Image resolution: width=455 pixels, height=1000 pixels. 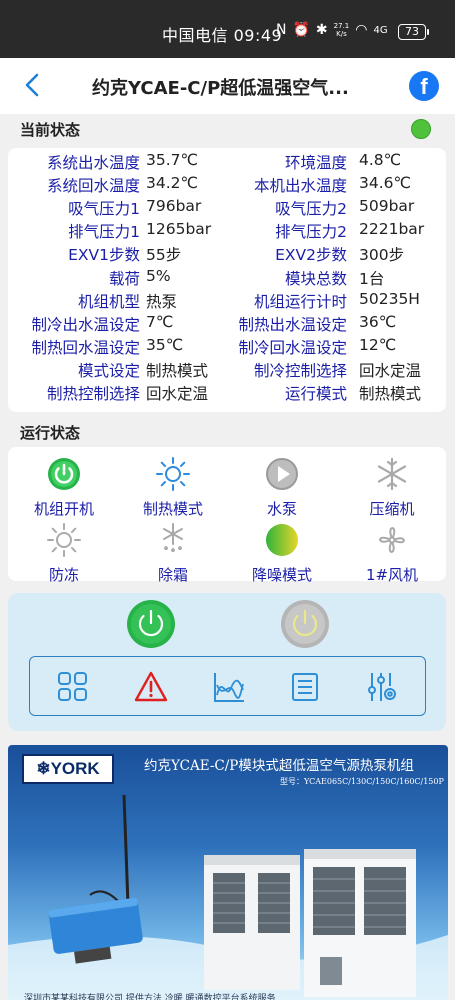 I want to click on status-label: 载荷, so click(x=124, y=278).